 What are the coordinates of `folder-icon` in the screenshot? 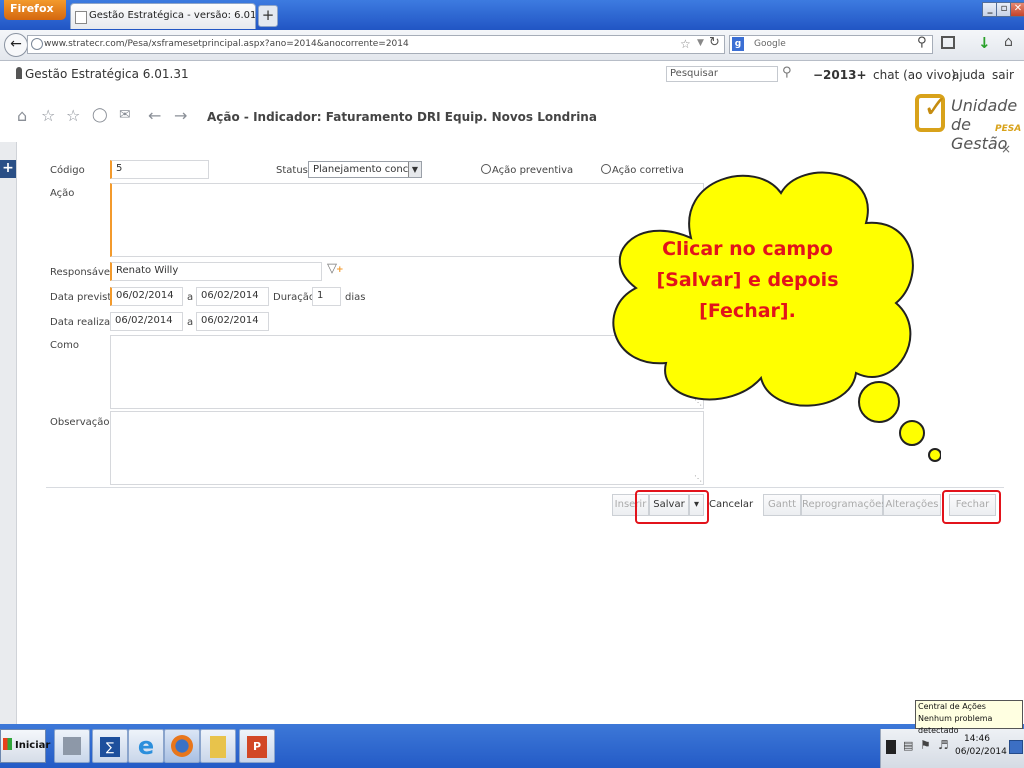 It's located at (218, 746).